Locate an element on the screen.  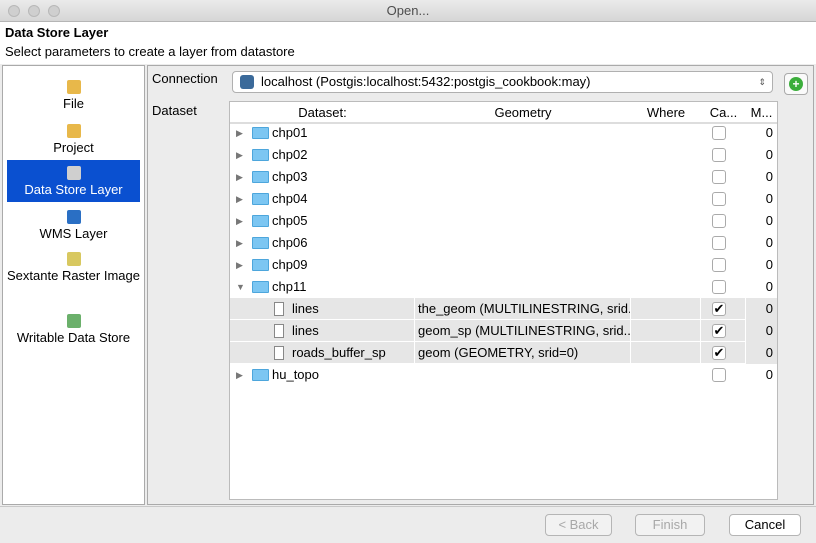
dataset-label: Dataset is located at coordinates (174, 110).